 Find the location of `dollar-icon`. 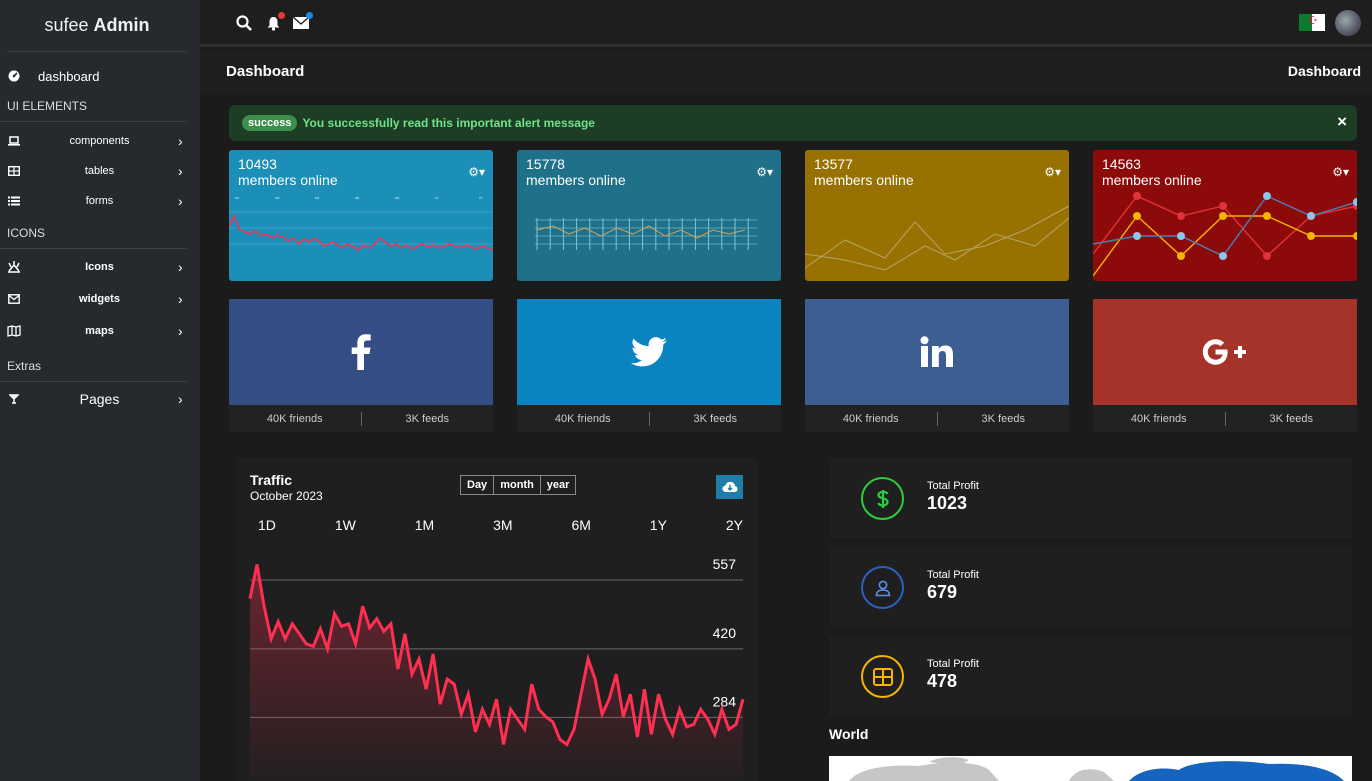

dollar-icon is located at coordinates (882, 498).